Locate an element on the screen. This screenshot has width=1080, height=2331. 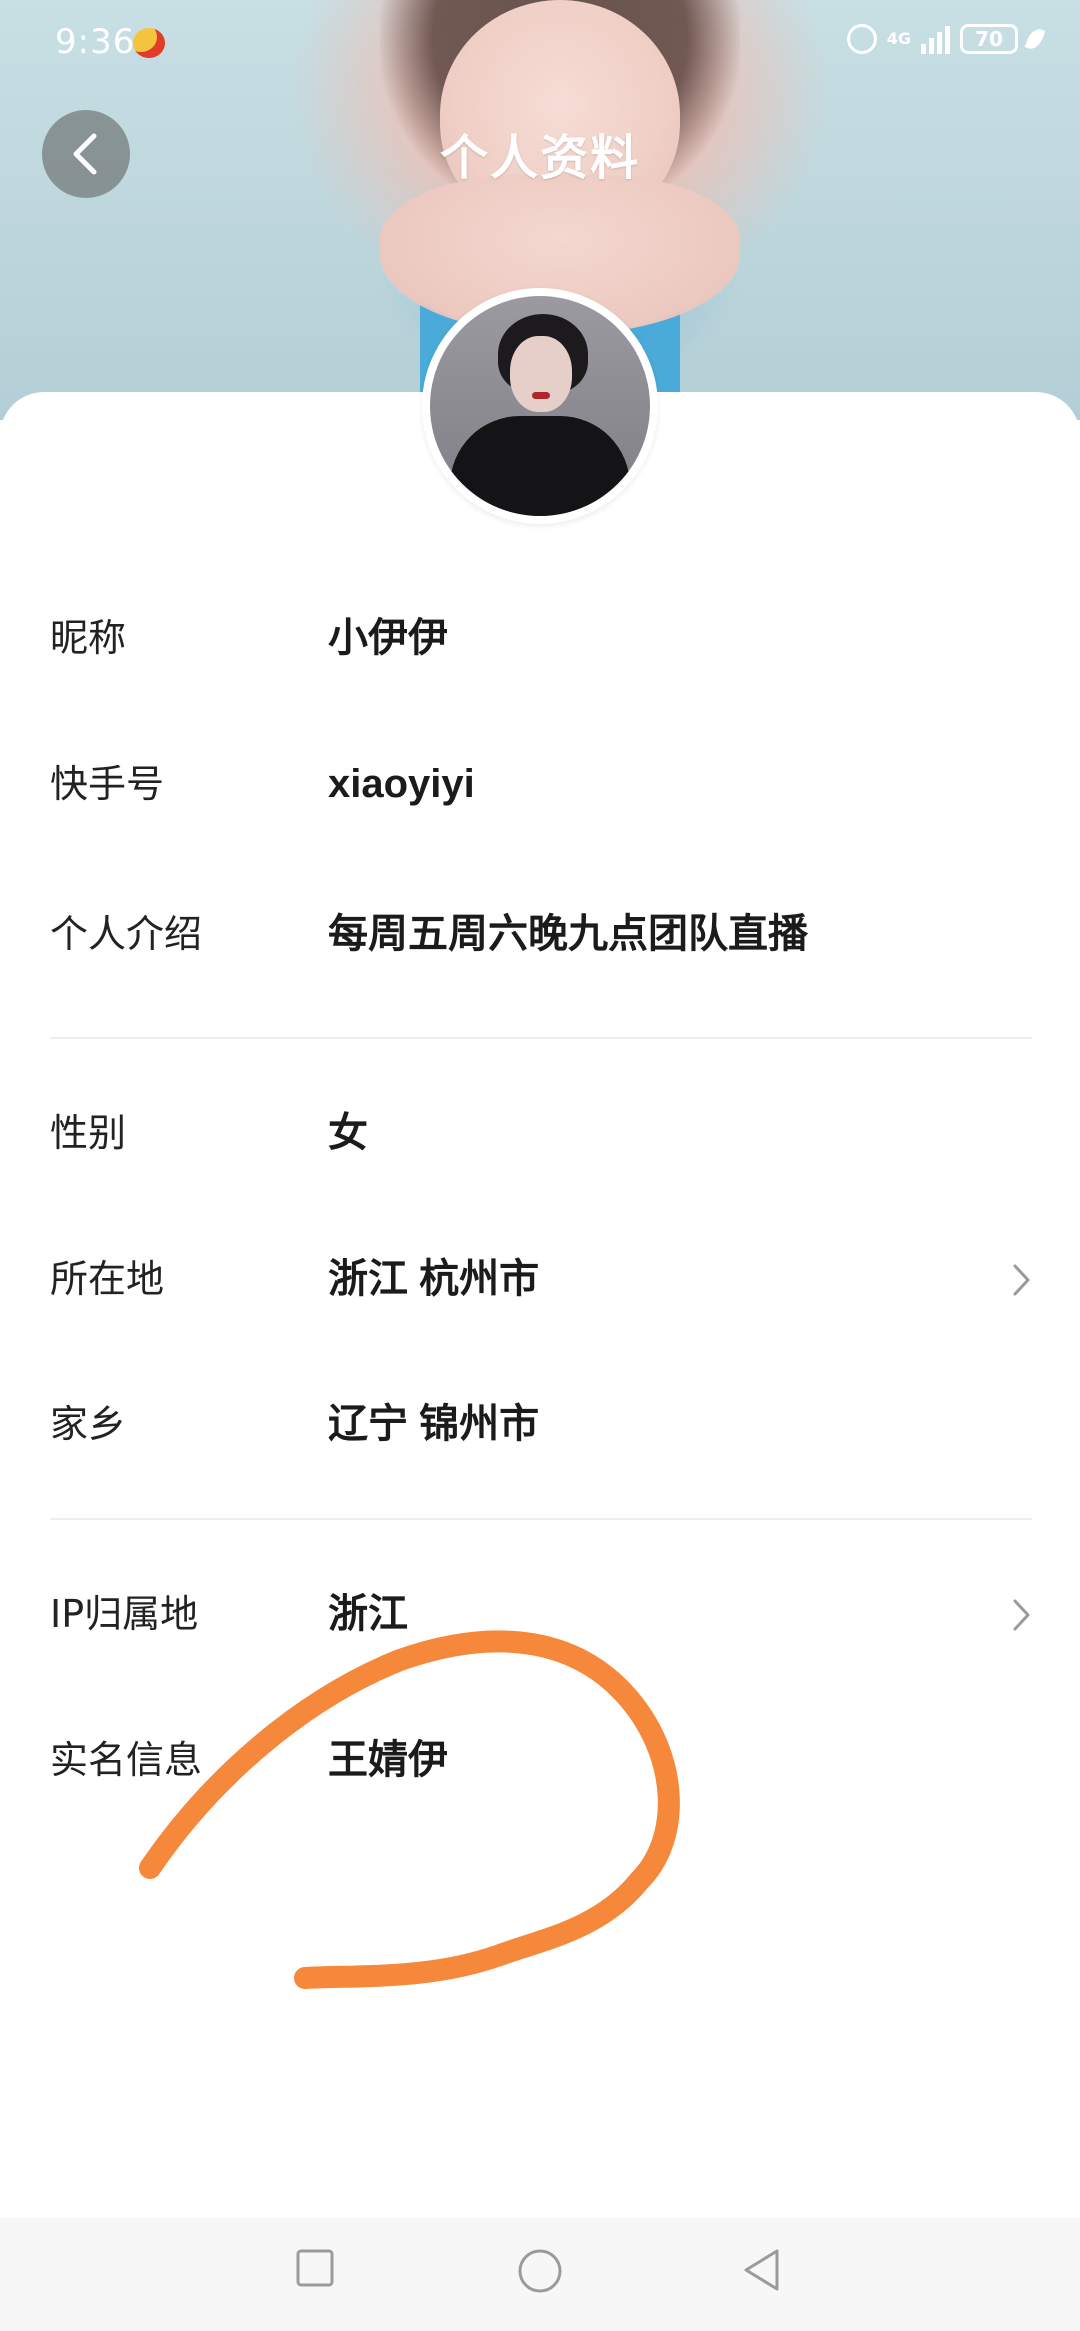
field-value: 女 is located at coordinates (348, 1133).